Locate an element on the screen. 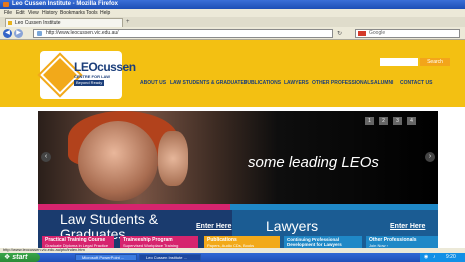 This screenshot has width=465, height=262. tray-volume-icon: ♪ is located at coordinates (434, 257).